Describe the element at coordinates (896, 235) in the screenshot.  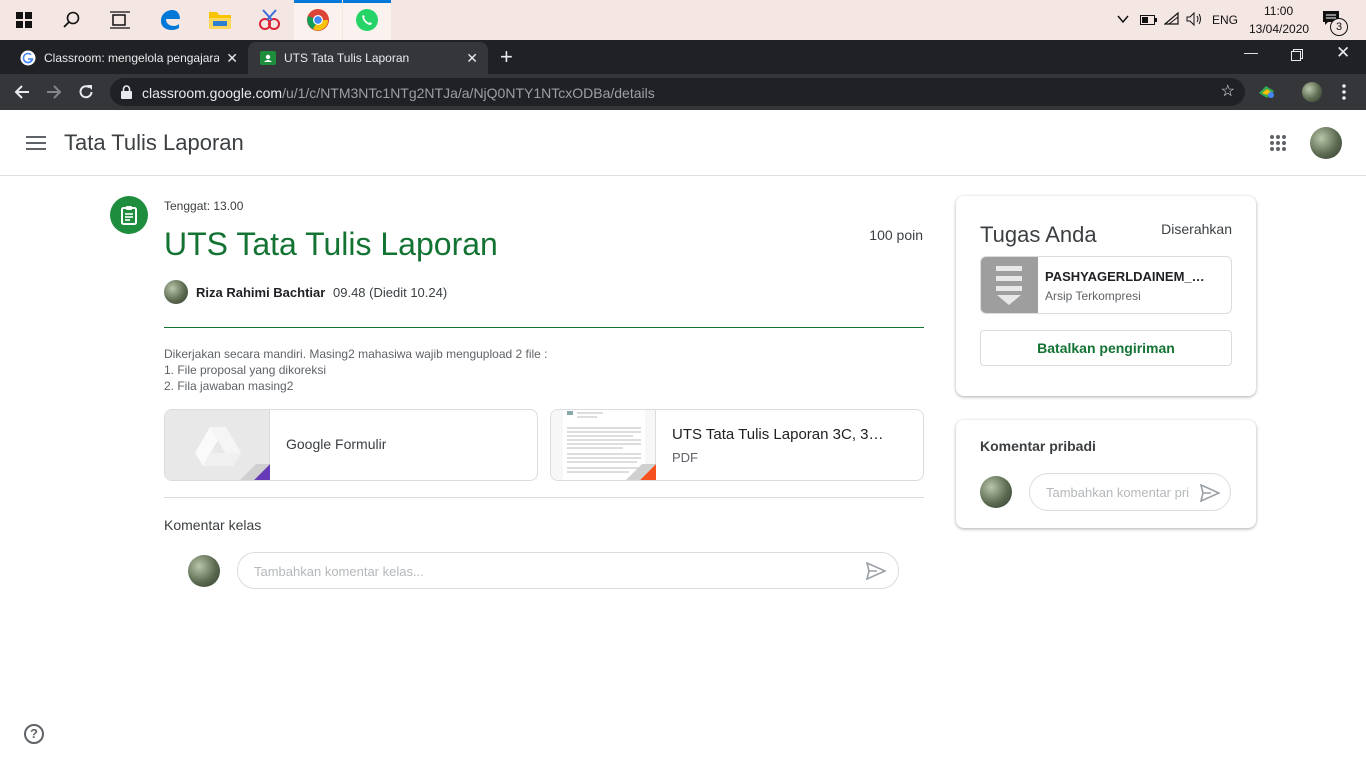
I see `points-label: 100 poin` at that location.